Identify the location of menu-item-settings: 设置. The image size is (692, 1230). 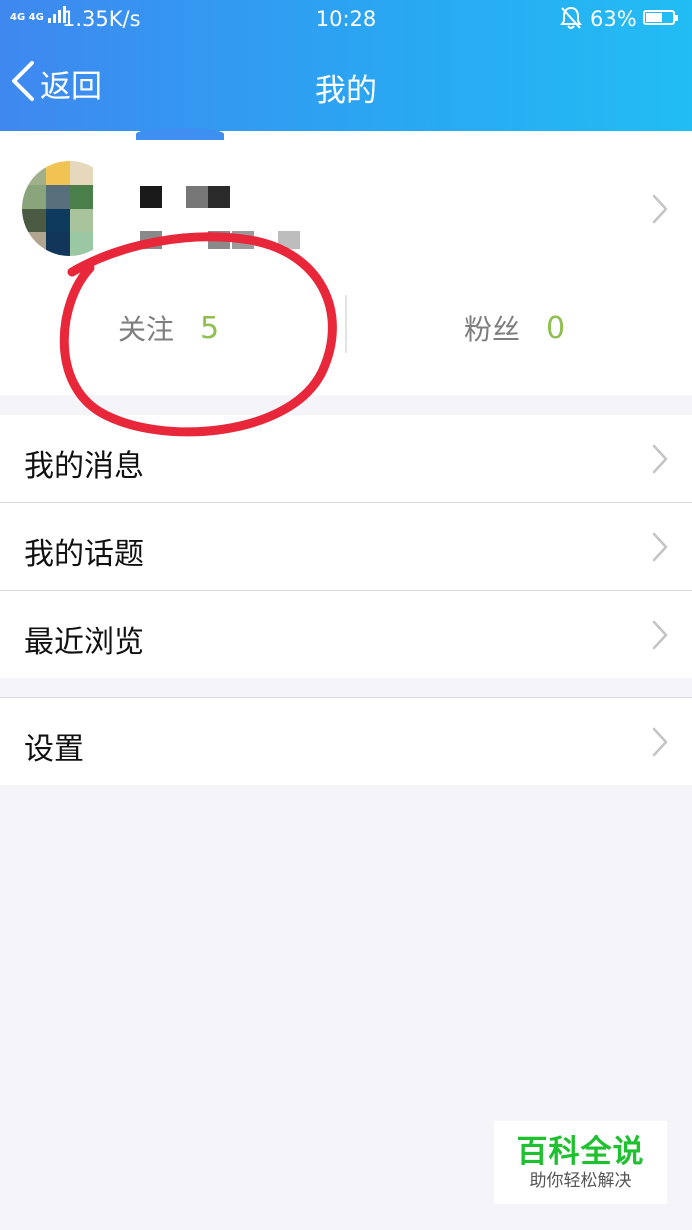
(346, 741).